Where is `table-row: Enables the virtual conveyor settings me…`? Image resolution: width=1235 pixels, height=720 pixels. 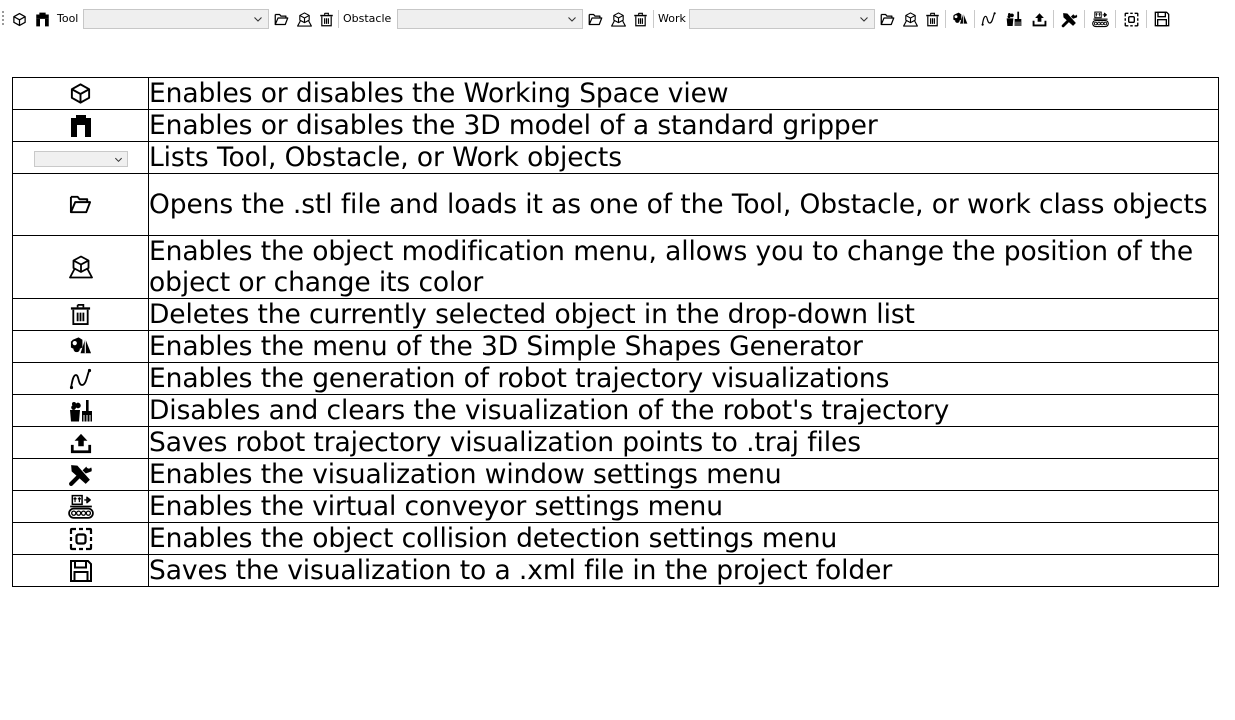 table-row: Enables the virtual conveyor settings me… is located at coordinates (615, 506).